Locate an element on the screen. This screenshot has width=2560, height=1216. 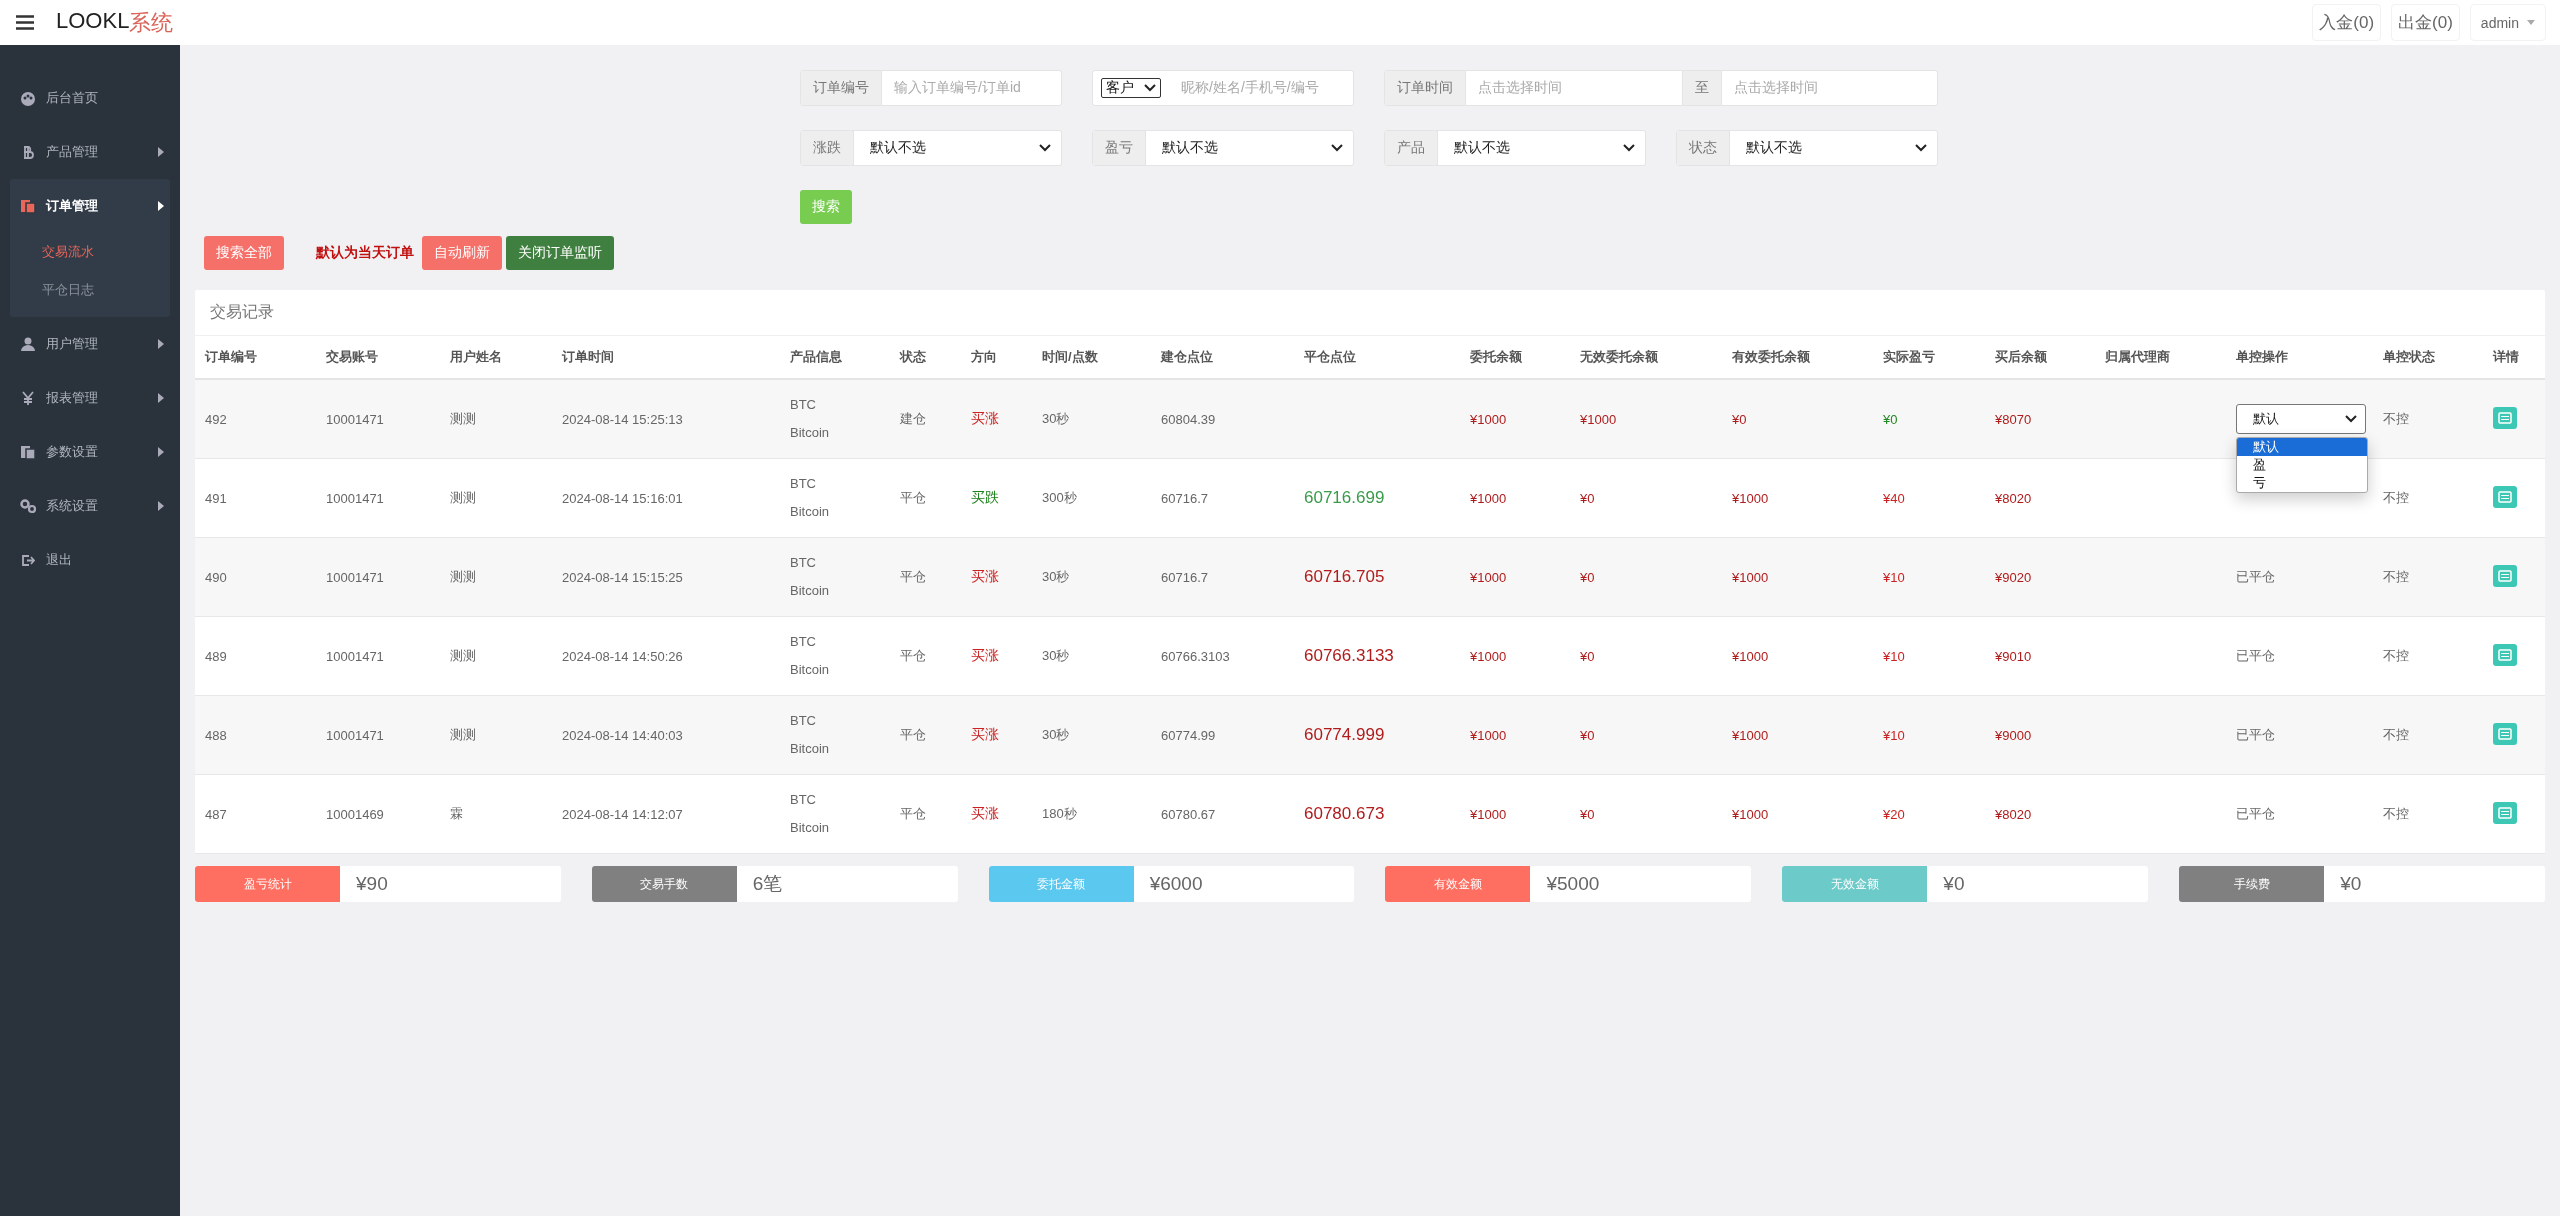
stat-label: 委托金额 is located at coordinates (1061, 884).